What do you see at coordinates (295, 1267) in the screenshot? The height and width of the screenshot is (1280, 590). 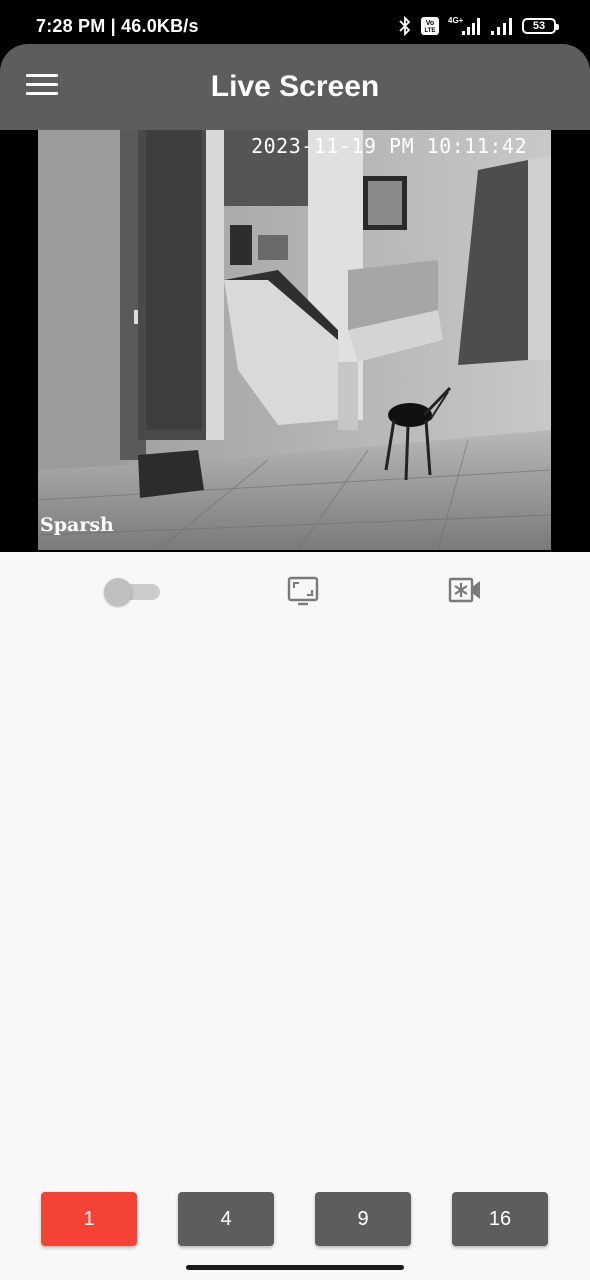 I see `home-indicator` at bounding box center [295, 1267].